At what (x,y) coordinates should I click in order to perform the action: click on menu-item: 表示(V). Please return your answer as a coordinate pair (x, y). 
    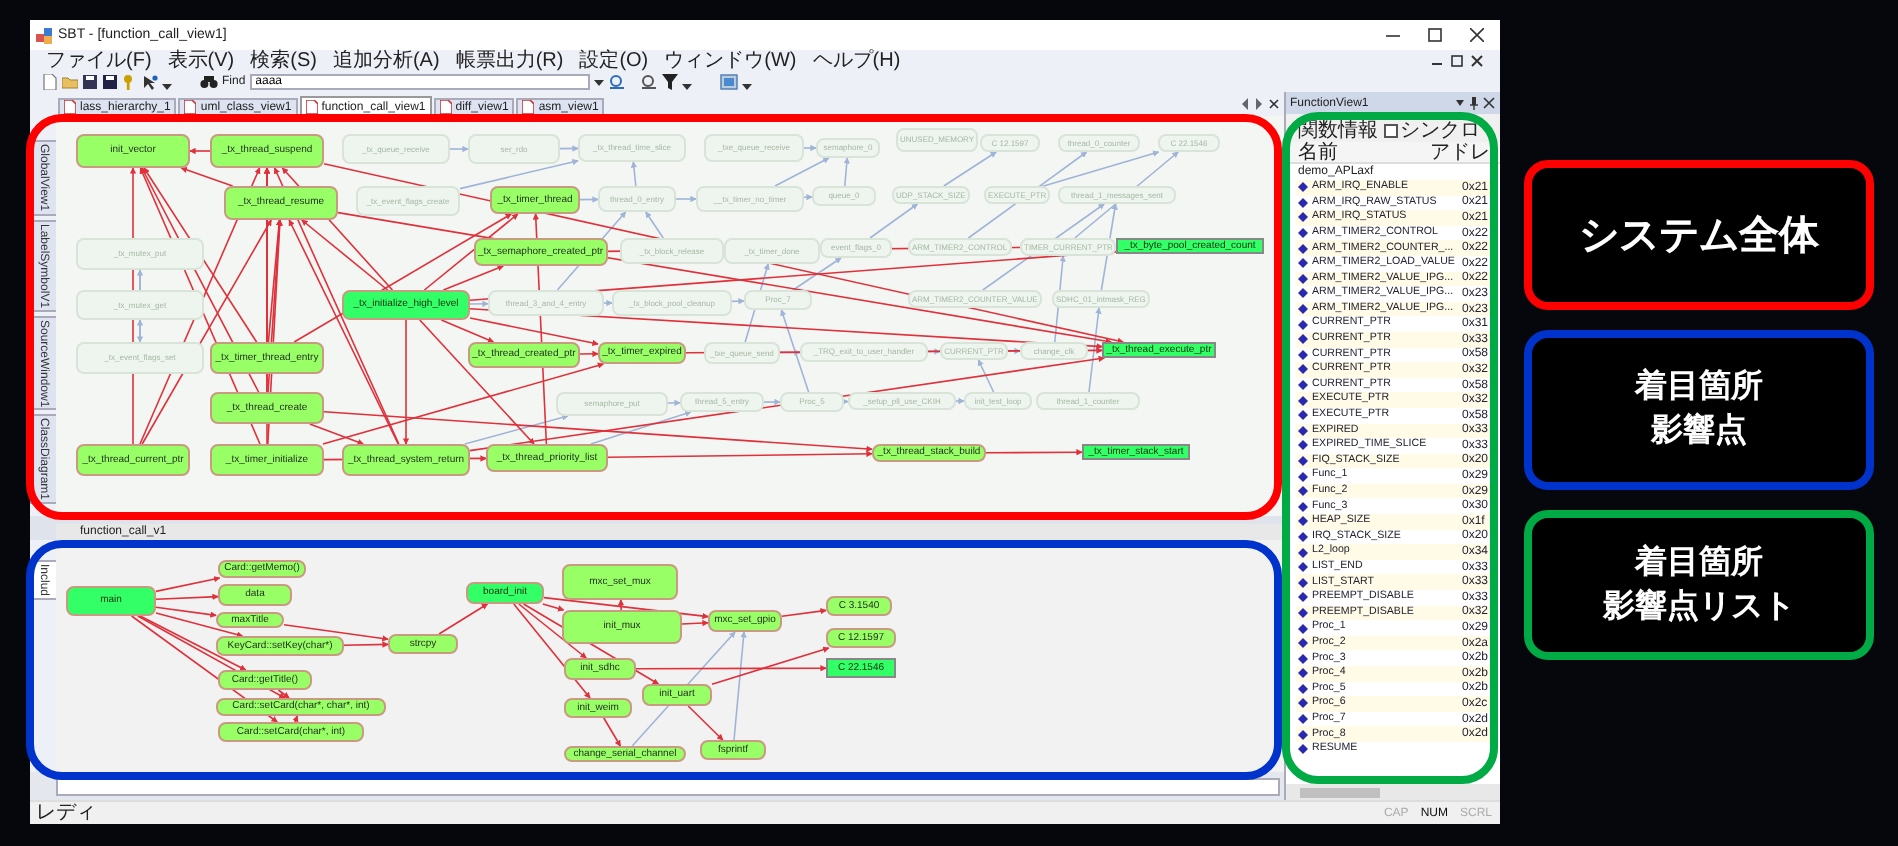
    Looking at the image, I should click on (201, 61).